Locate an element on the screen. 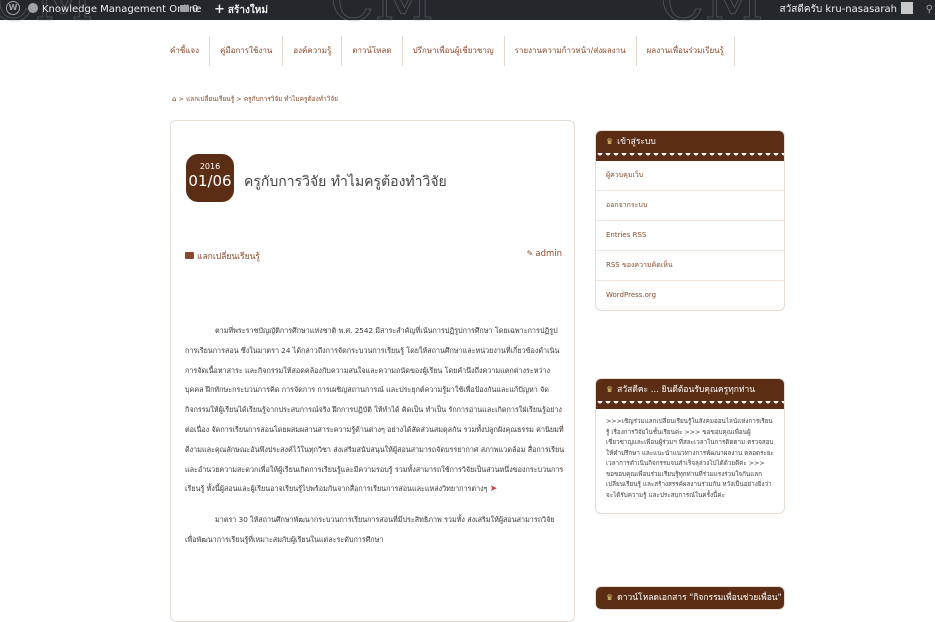 The image size is (935, 622). menu-item-intro: คำชี้แจง is located at coordinates (190, 51).